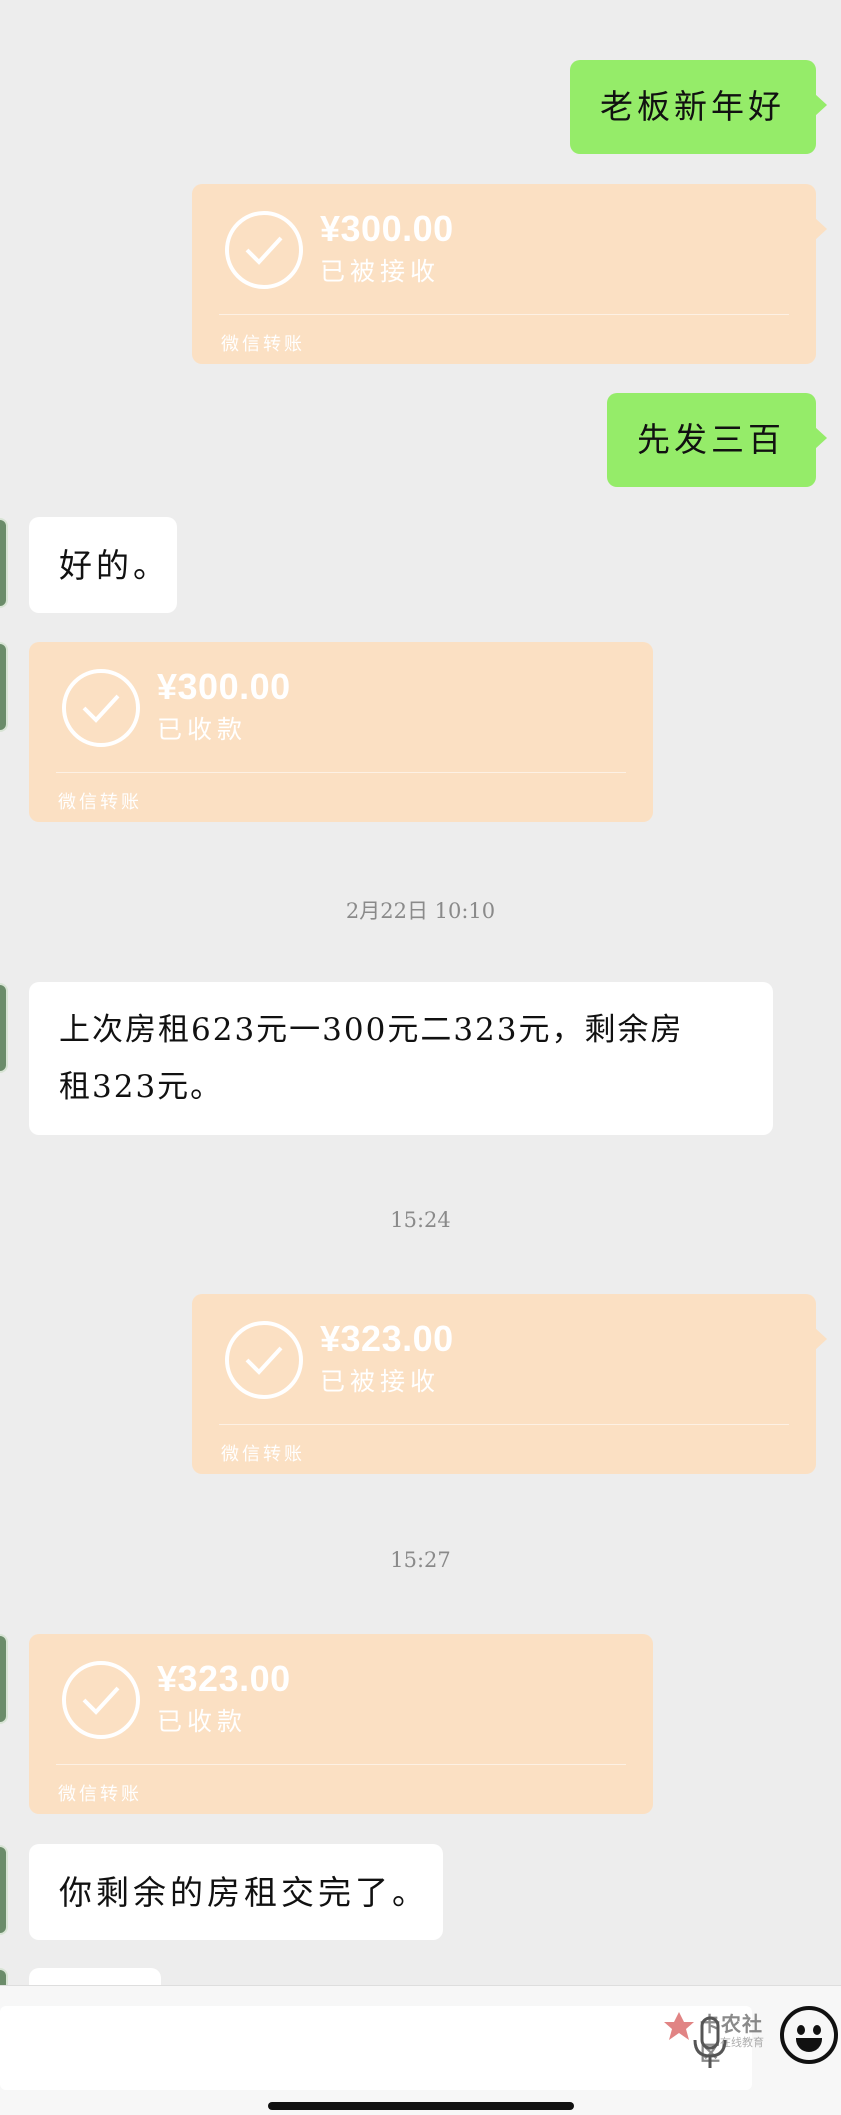  What do you see at coordinates (420, 911) in the screenshot?
I see `timestamp: 2月22日 10:10` at bounding box center [420, 911].